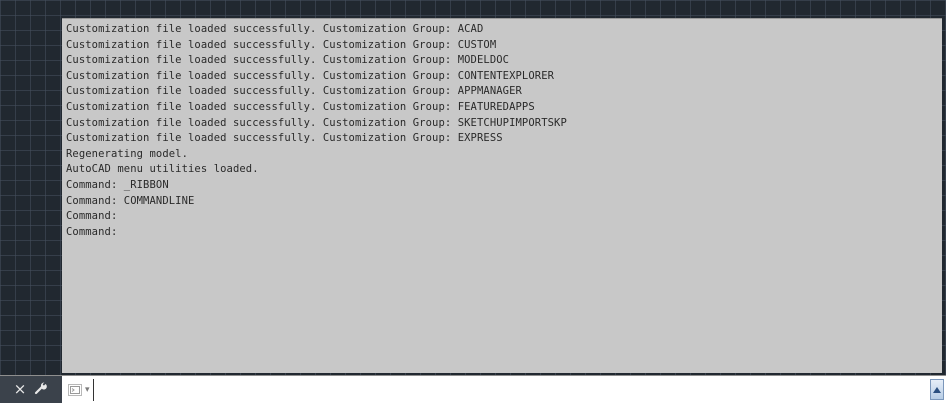  Describe the element at coordinates (510, 389) in the screenshot. I see `command-input` at that location.